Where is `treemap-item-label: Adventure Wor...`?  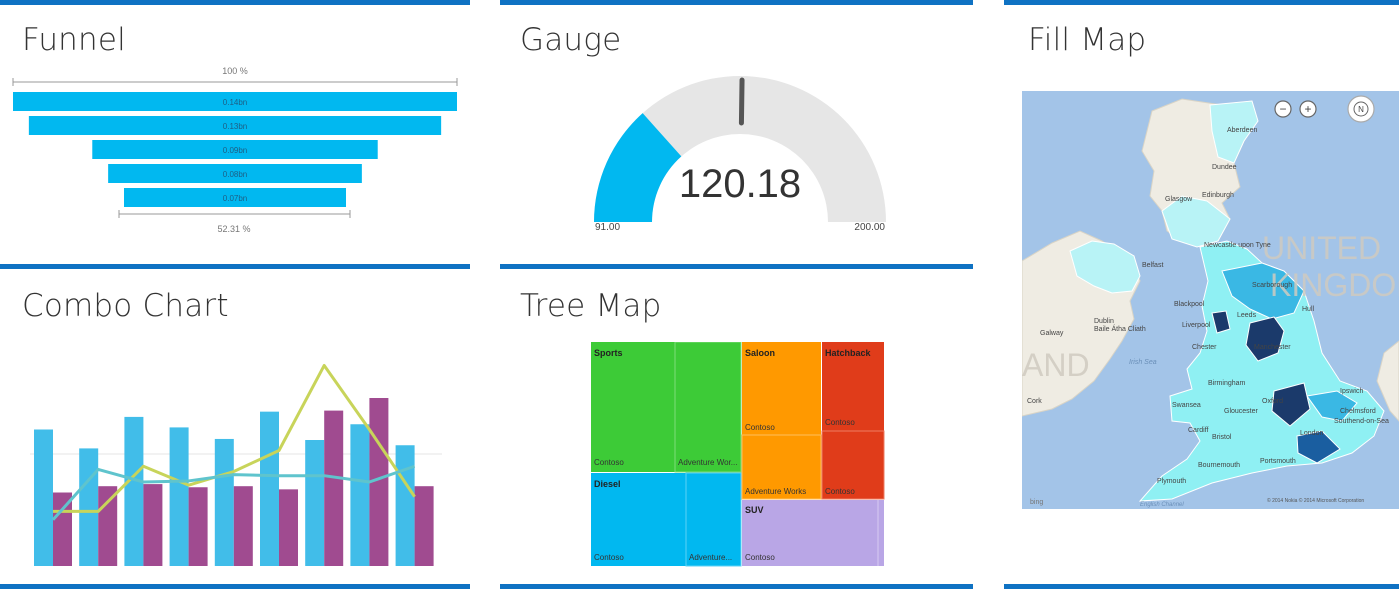 treemap-item-label: Adventure Wor... is located at coordinates (707, 462).